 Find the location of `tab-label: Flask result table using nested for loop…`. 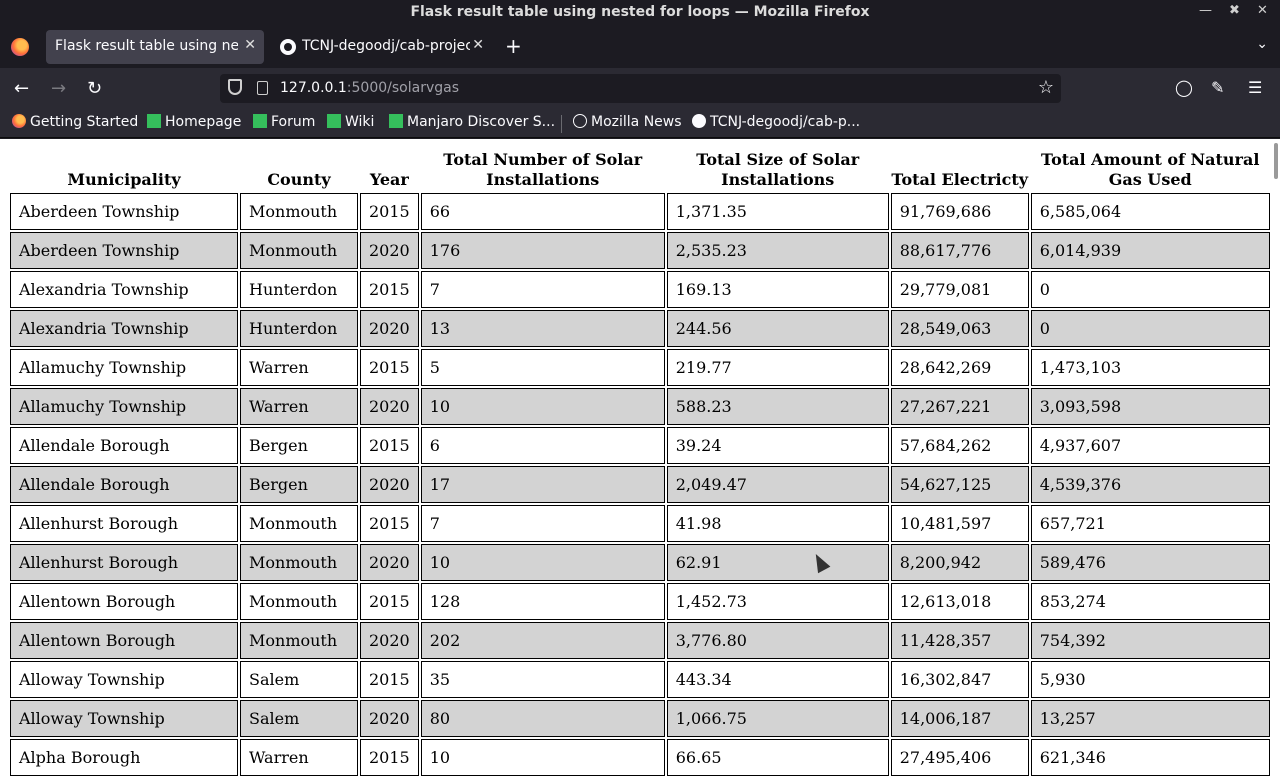

tab-label: Flask result table using nested for loop… is located at coordinates (146, 46).